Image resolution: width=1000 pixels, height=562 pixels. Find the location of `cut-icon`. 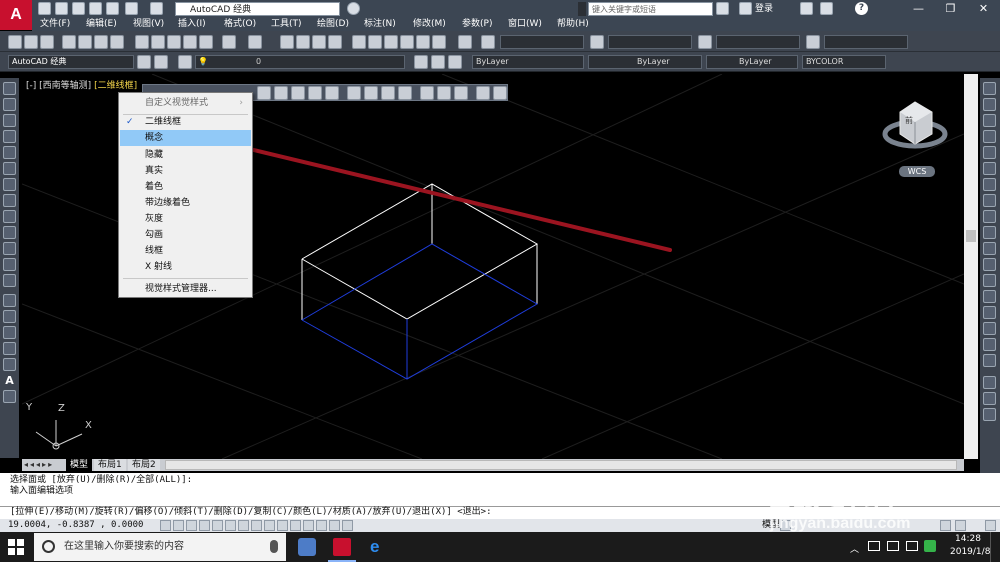

cut-icon is located at coordinates (142, 42).